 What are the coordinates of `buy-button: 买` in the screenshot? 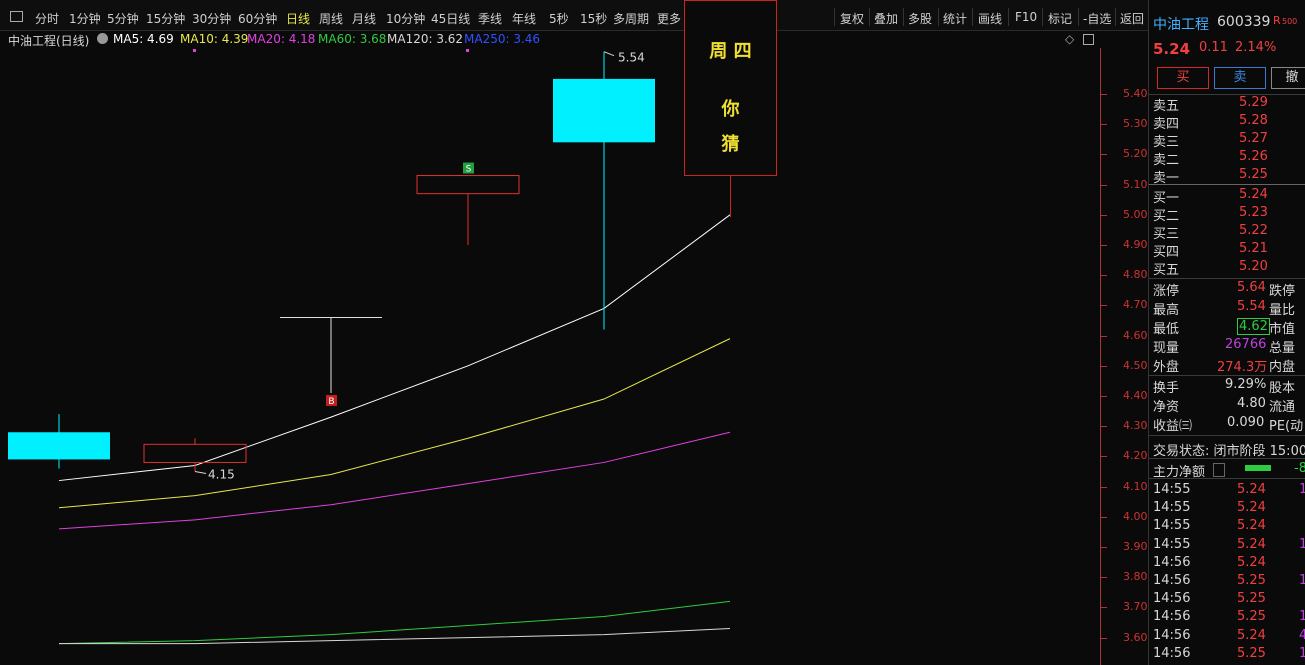 It's located at (1183, 78).